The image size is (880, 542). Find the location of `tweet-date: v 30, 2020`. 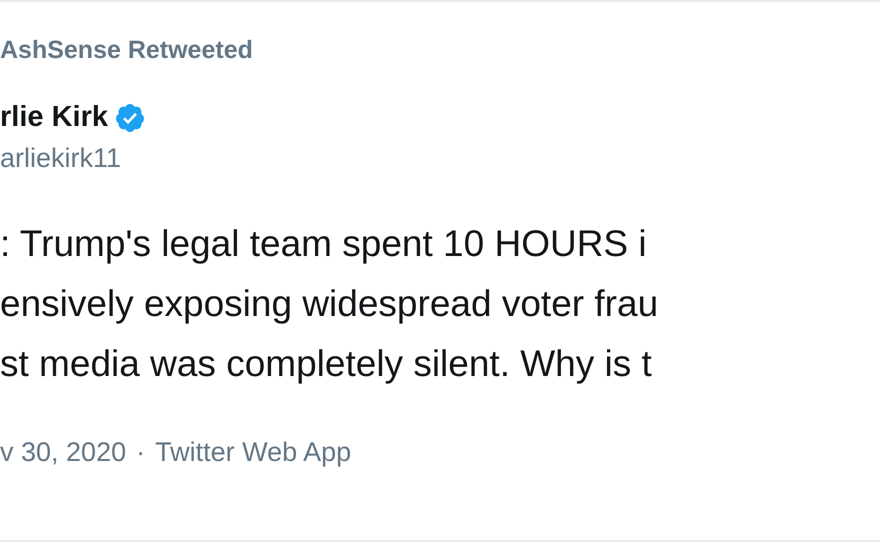

tweet-date: v 30, 2020 is located at coordinates (63, 452).